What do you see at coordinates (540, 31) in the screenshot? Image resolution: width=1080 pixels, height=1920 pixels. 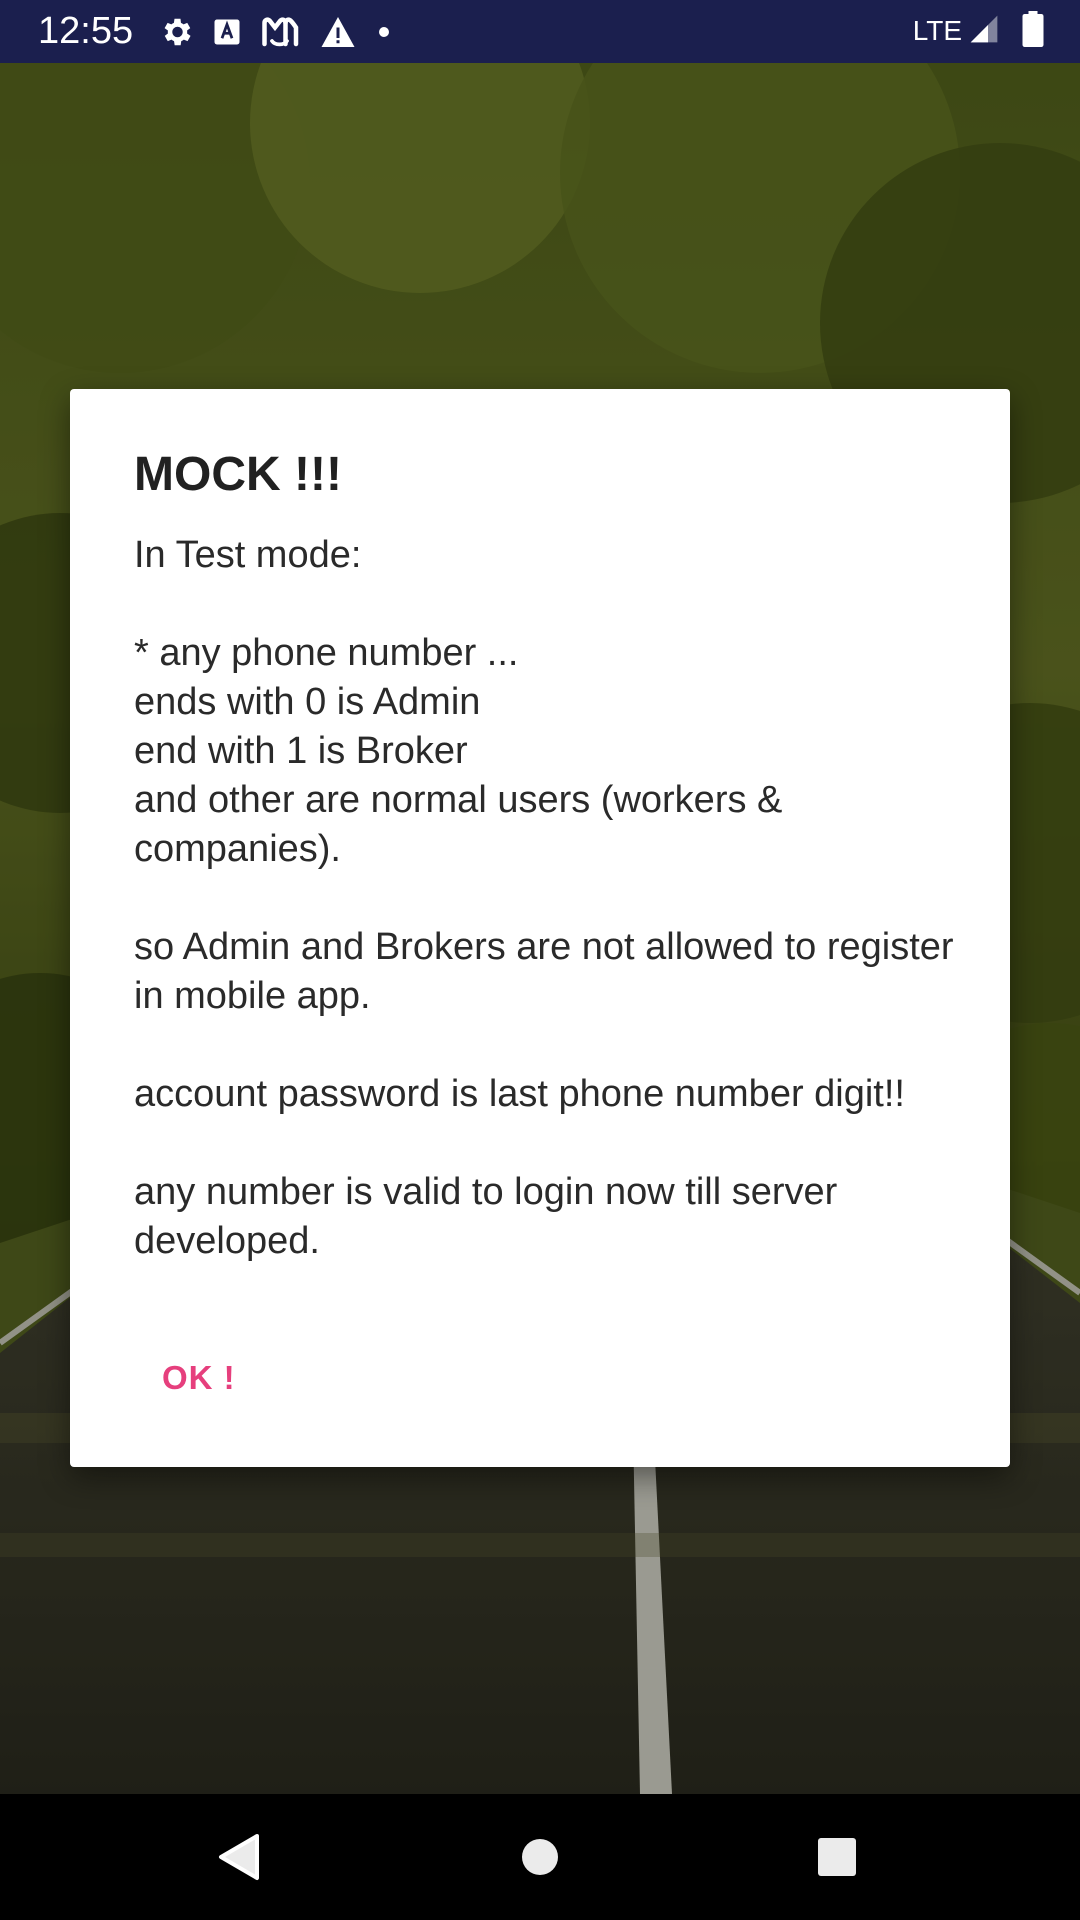 I see `status-bar: 12:55 LTE` at bounding box center [540, 31].